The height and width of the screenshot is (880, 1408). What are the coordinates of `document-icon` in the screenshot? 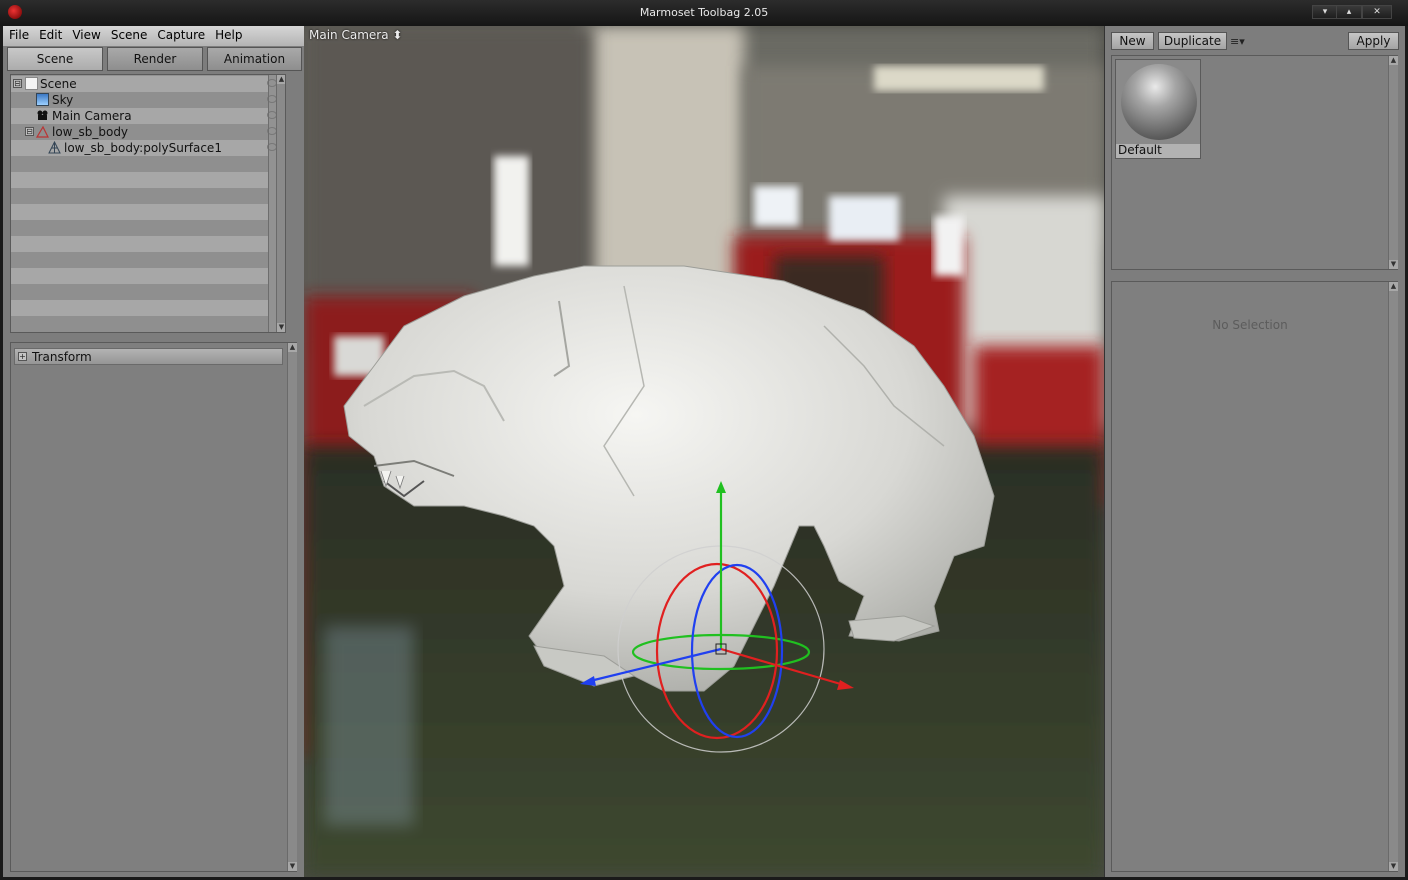 It's located at (31, 83).